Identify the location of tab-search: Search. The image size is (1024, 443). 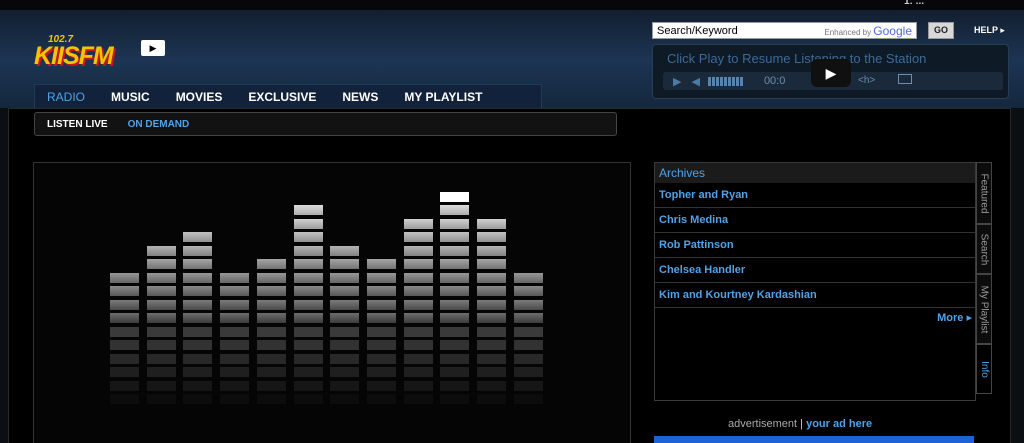
(984, 249).